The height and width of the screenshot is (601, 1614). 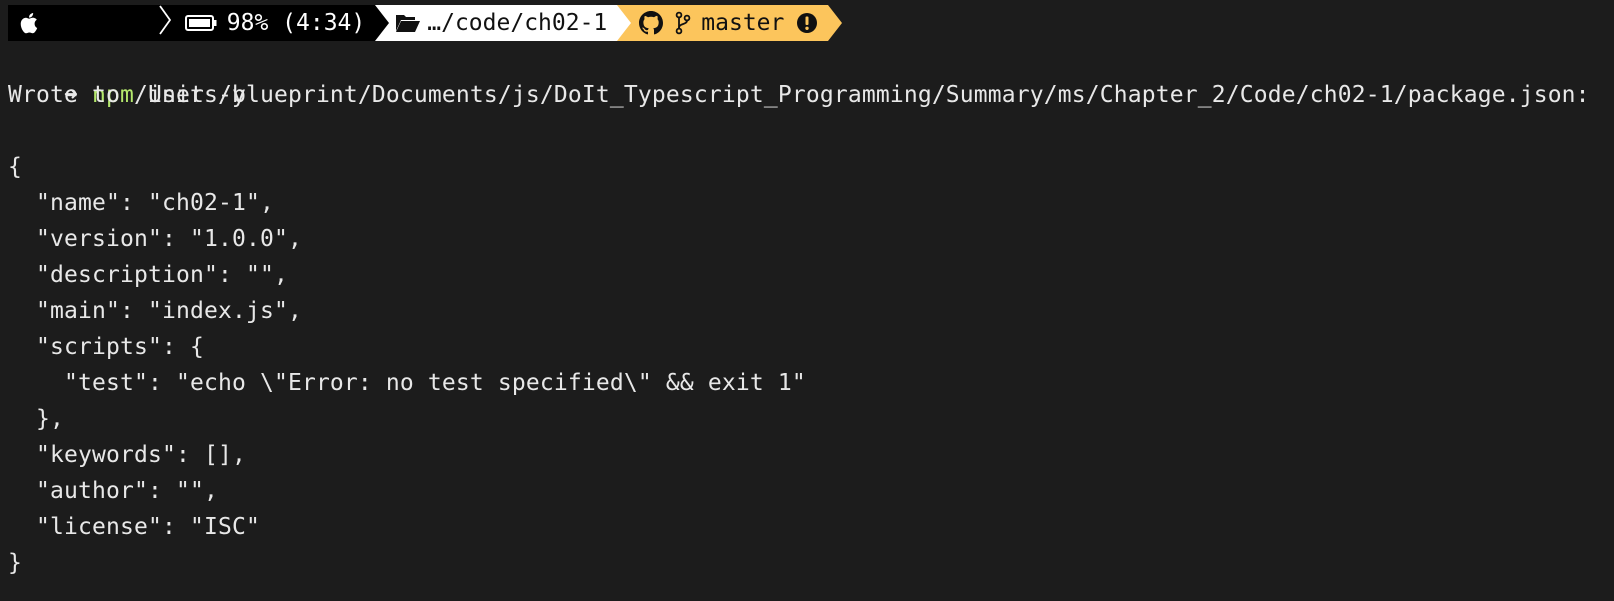 What do you see at coordinates (296, 23) in the screenshot?
I see `battery-status-text: 98% (4:34)` at bounding box center [296, 23].